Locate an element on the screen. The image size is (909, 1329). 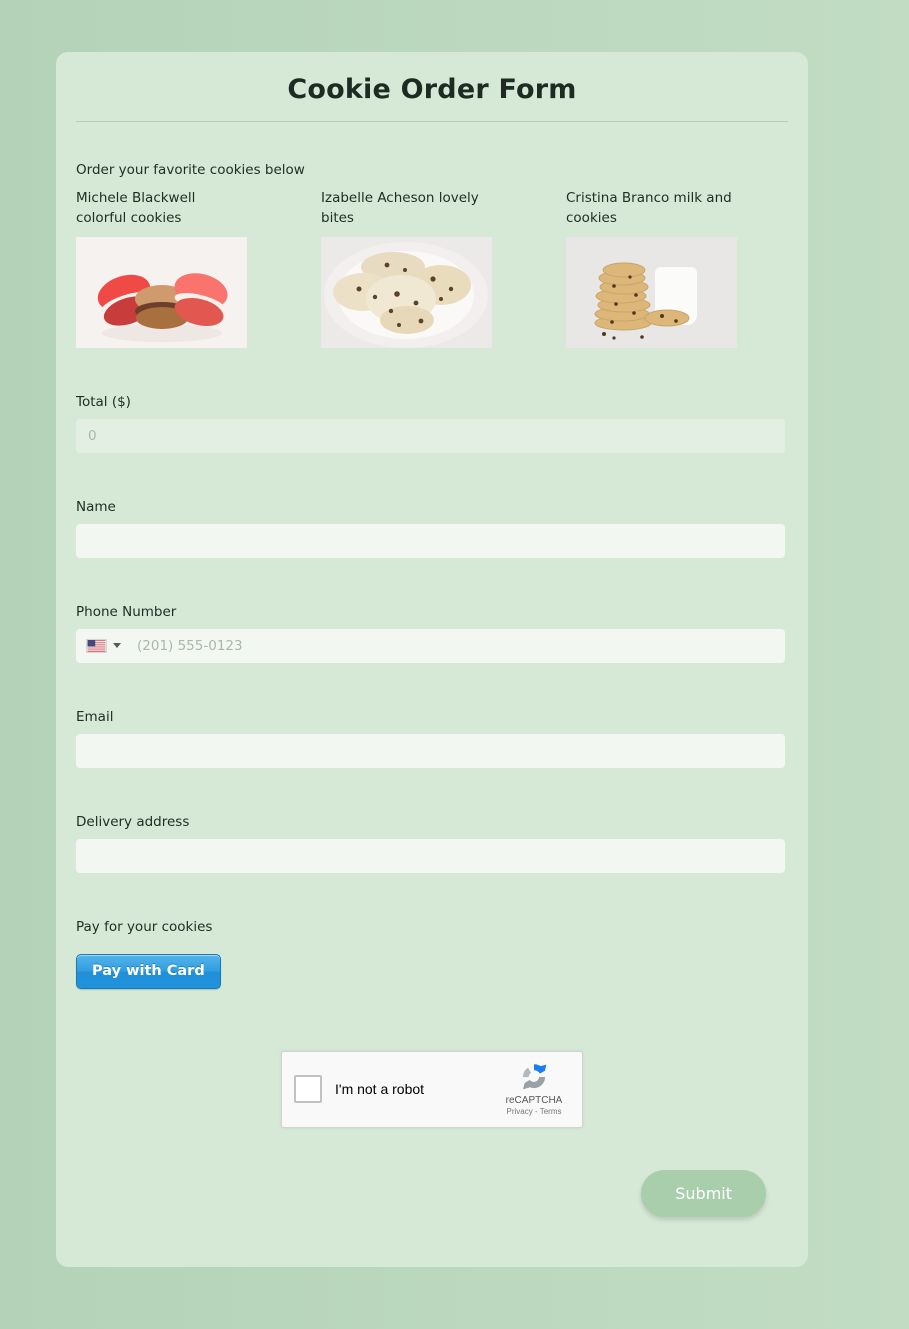
recaptcha-label: I'm not a robot is located at coordinates (380, 1089).